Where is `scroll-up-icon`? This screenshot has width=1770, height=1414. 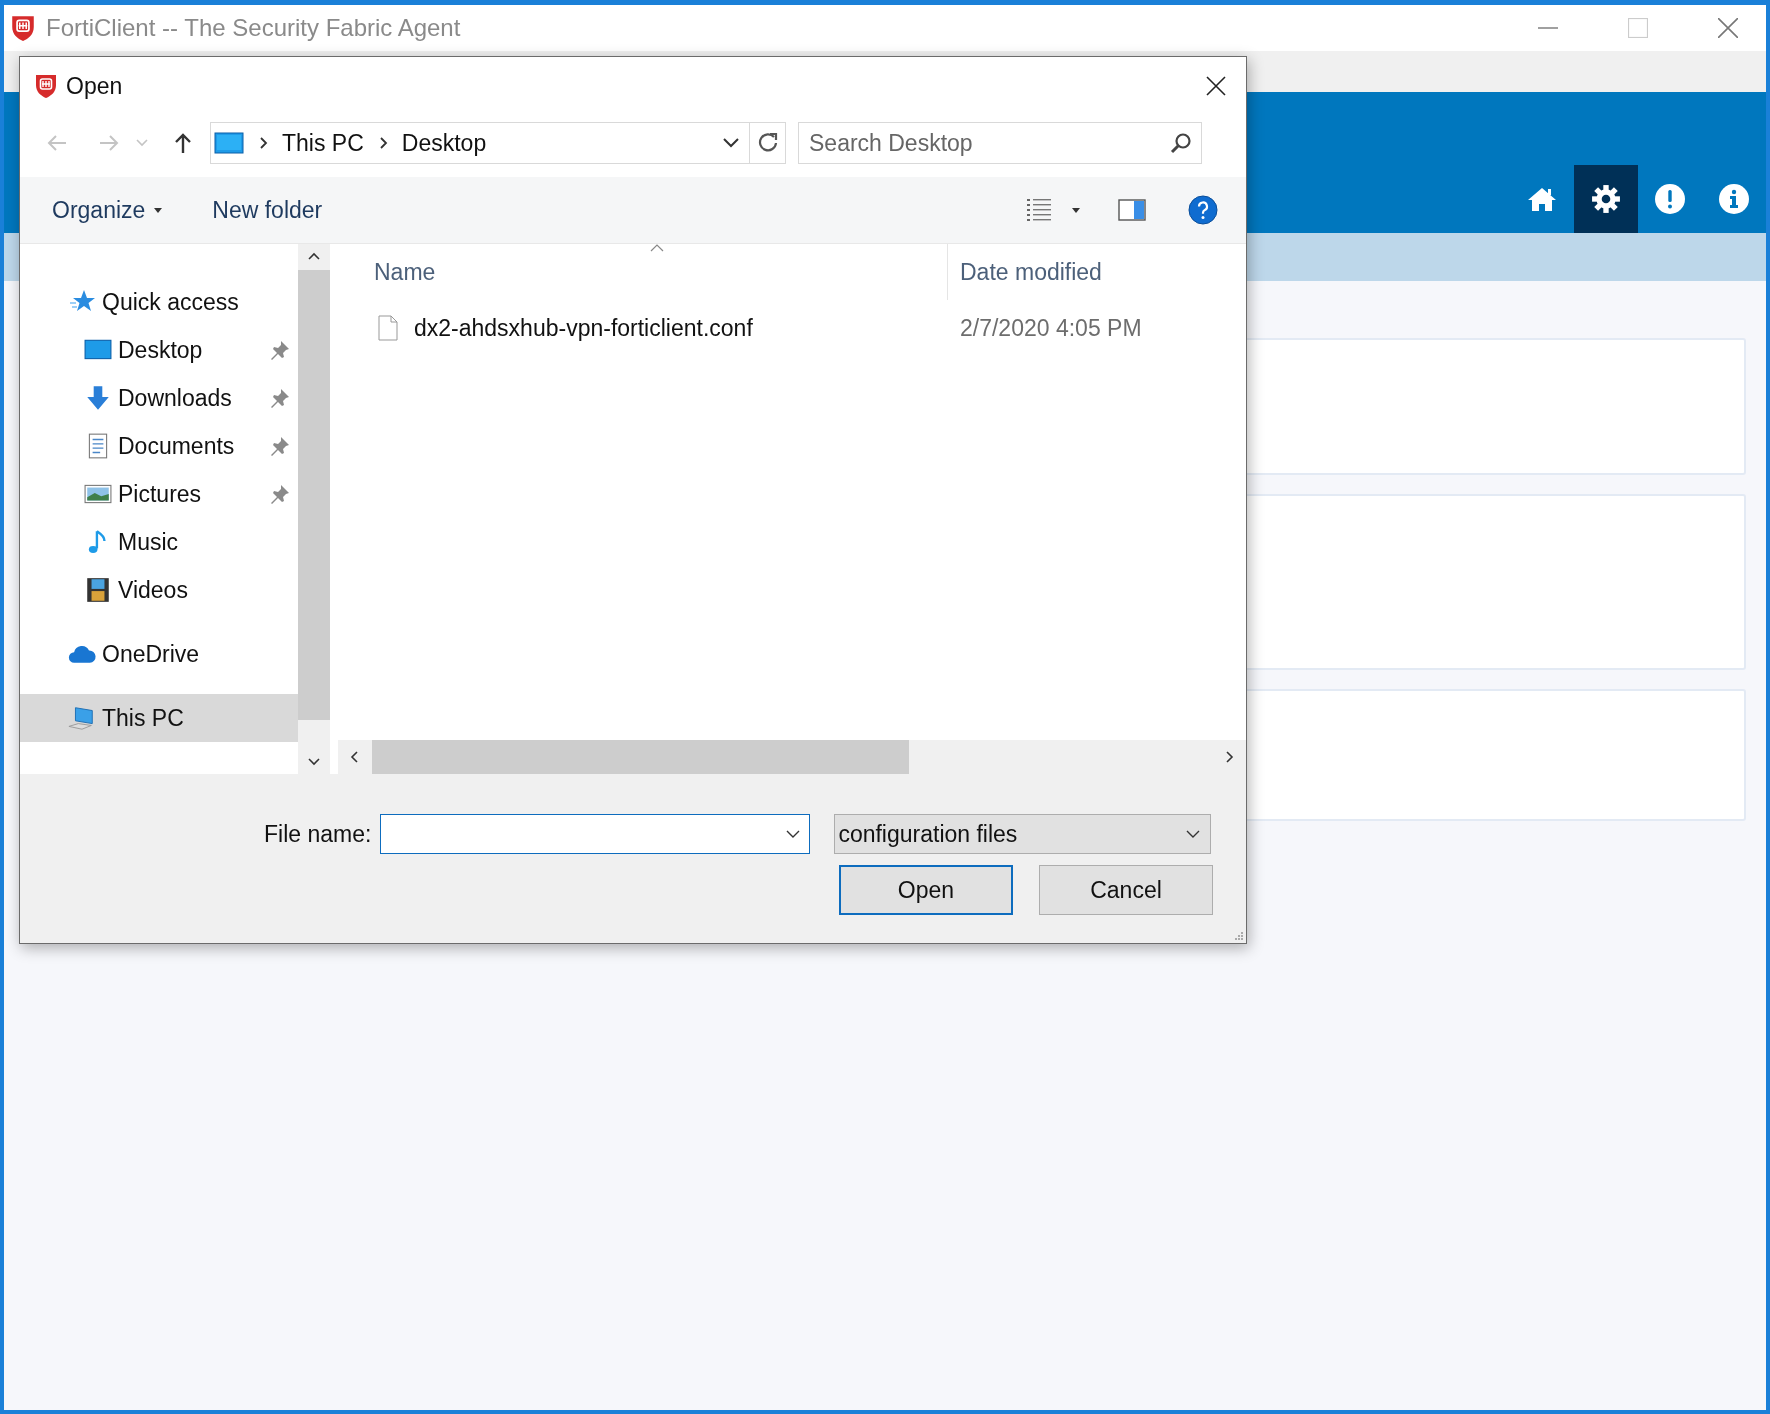 scroll-up-icon is located at coordinates (314, 256).